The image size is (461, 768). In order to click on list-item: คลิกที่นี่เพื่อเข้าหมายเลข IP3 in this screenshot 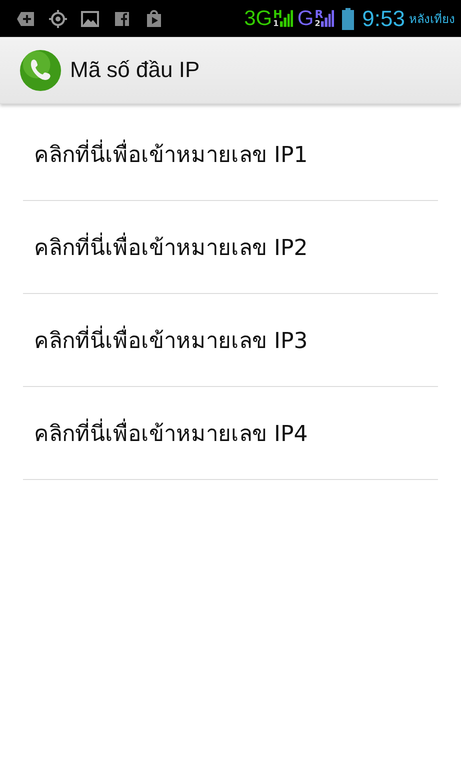, I will do `click(230, 340)`.